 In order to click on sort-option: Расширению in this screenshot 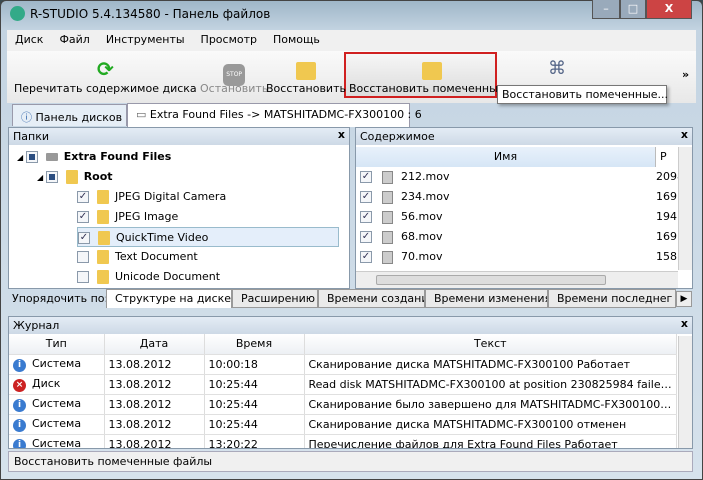, I will do `click(275, 298)`.